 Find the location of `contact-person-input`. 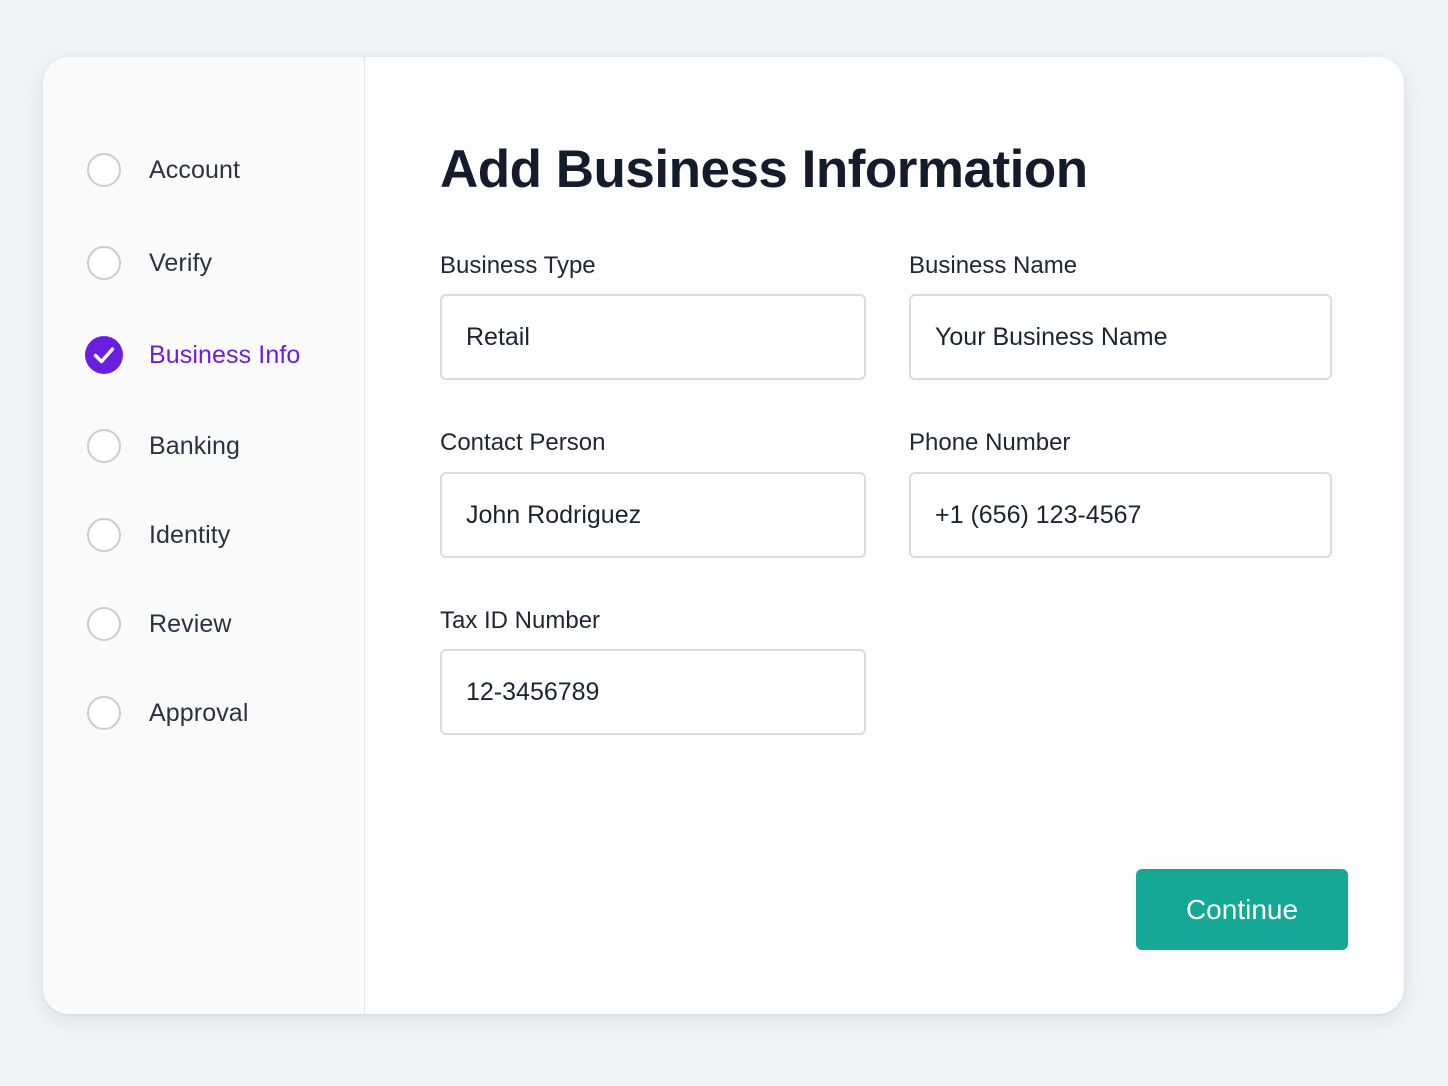

contact-person-input is located at coordinates (653, 515).